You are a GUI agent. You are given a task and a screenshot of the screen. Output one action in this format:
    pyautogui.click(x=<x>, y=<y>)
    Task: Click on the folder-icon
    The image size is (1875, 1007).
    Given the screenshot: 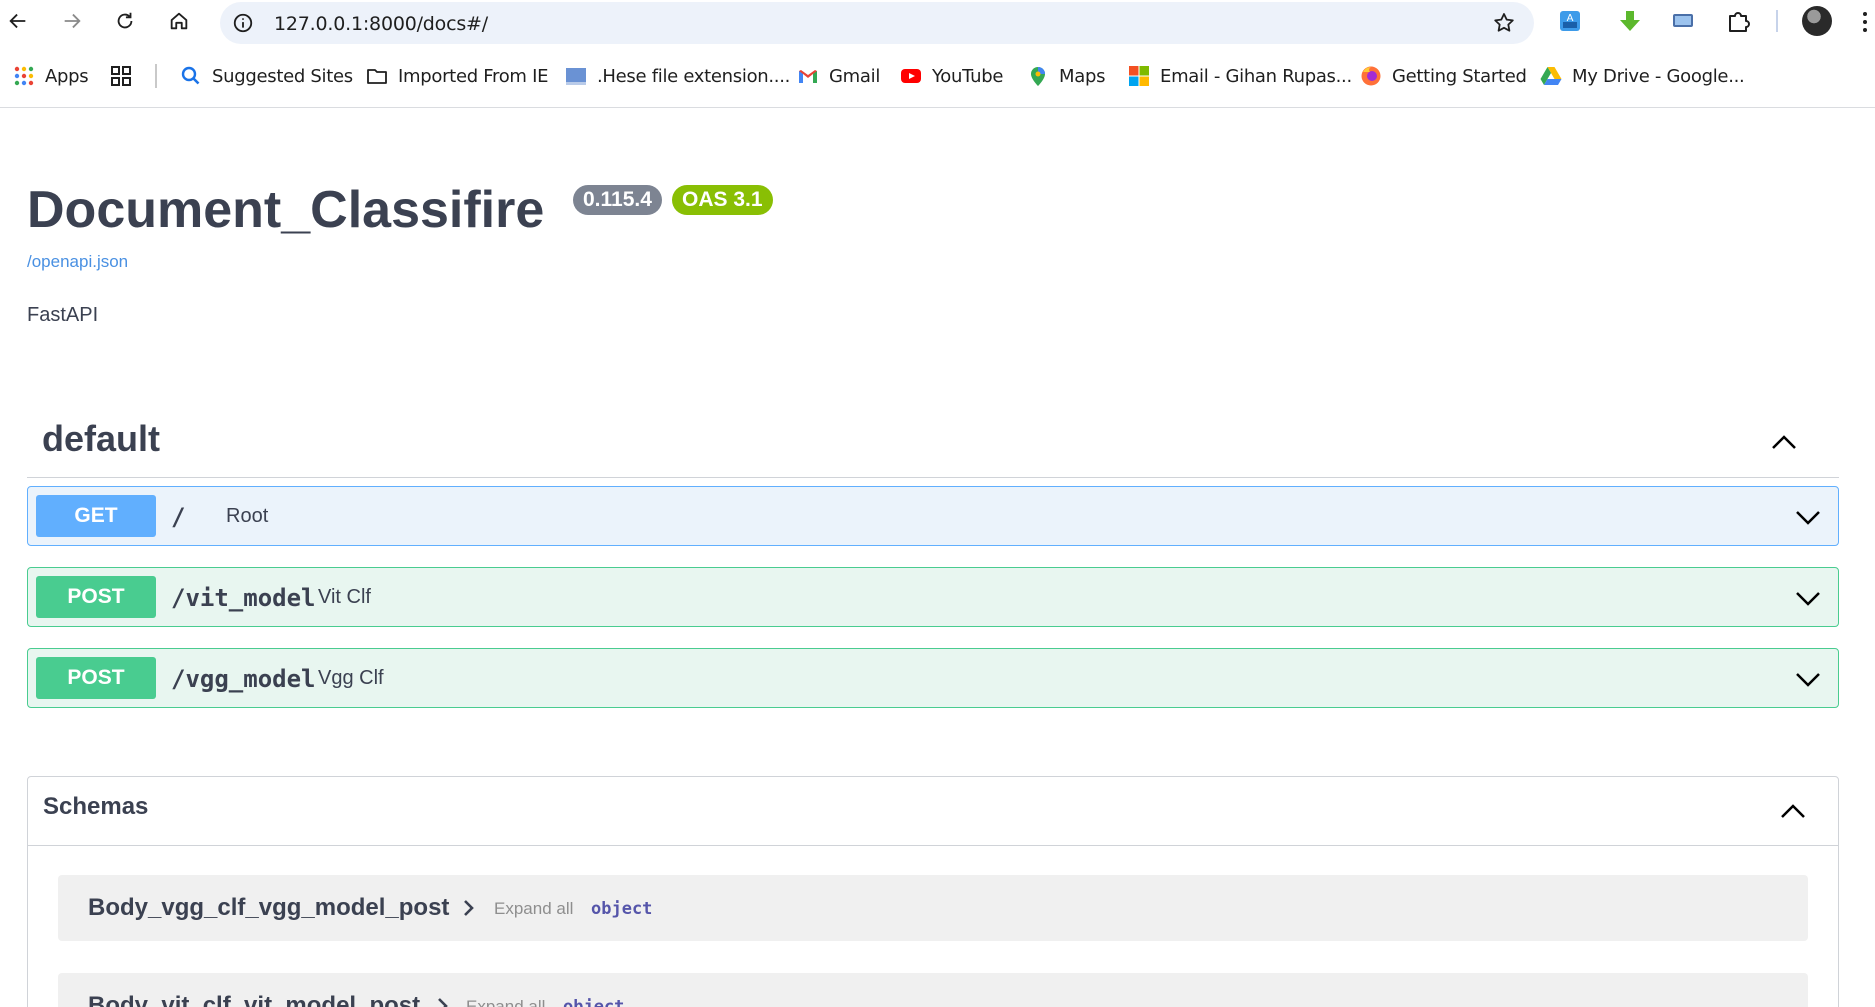 What is the action you would take?
    pyautogui.click(x=377, y=76)
    